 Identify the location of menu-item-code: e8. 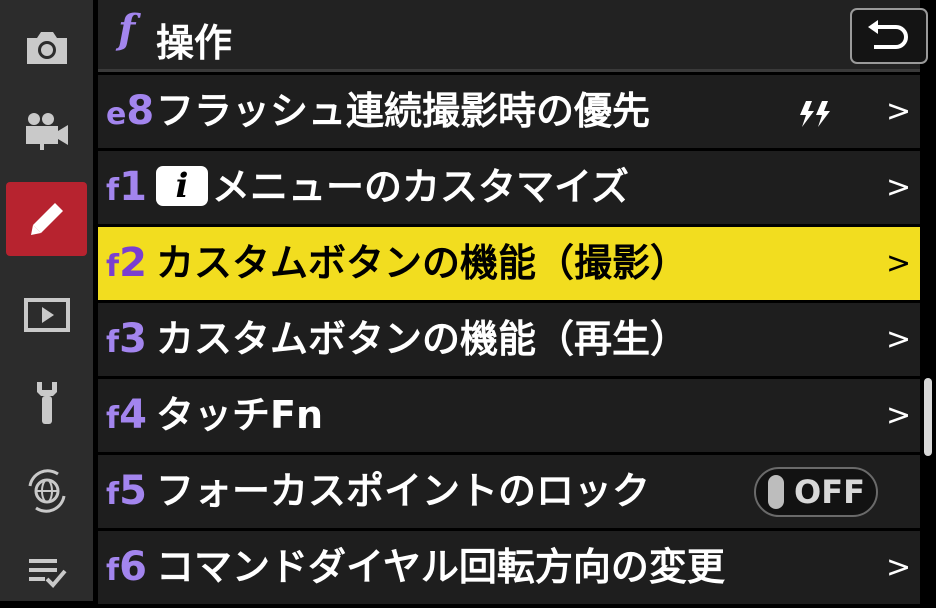
(130, 111).